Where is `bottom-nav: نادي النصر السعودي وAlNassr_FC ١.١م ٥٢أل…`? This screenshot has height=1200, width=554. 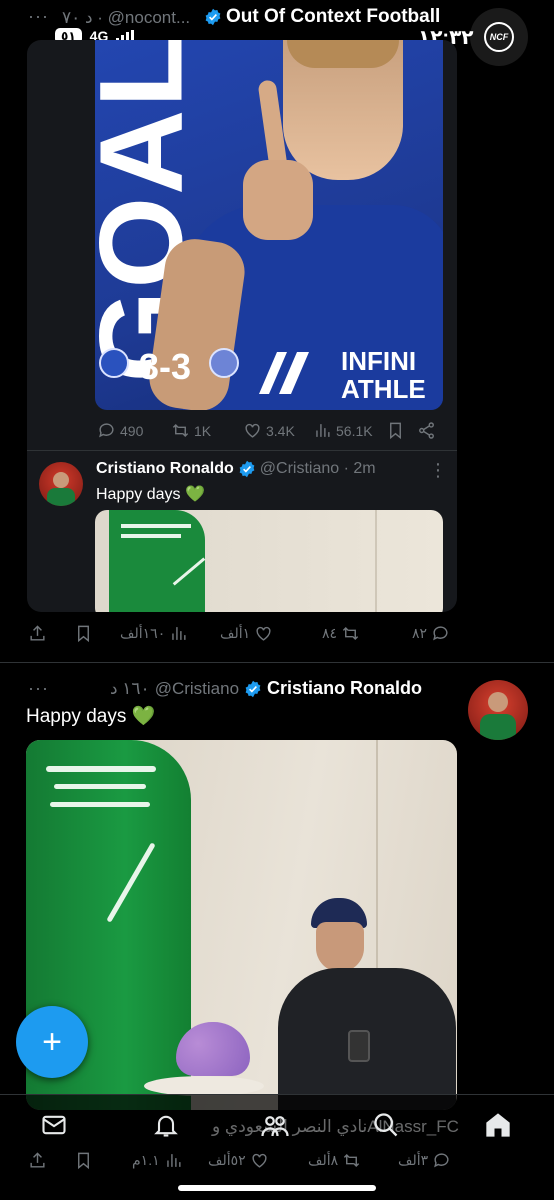 bottom-nav: نادي النصر السعودي وAlNassr_FC ١.١م ٥٢أل… is located at coordinates (277, 1147).